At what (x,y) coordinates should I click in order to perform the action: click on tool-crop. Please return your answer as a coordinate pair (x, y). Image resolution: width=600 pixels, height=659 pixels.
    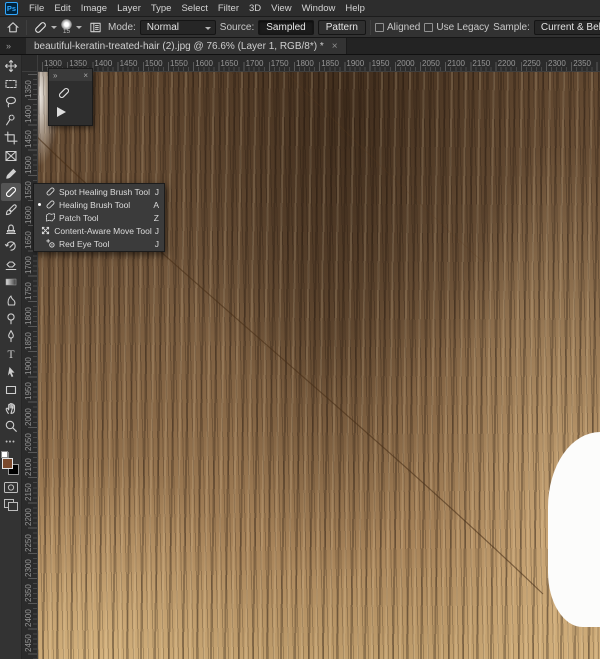
    Looking at the image, I should click on (11, 138).